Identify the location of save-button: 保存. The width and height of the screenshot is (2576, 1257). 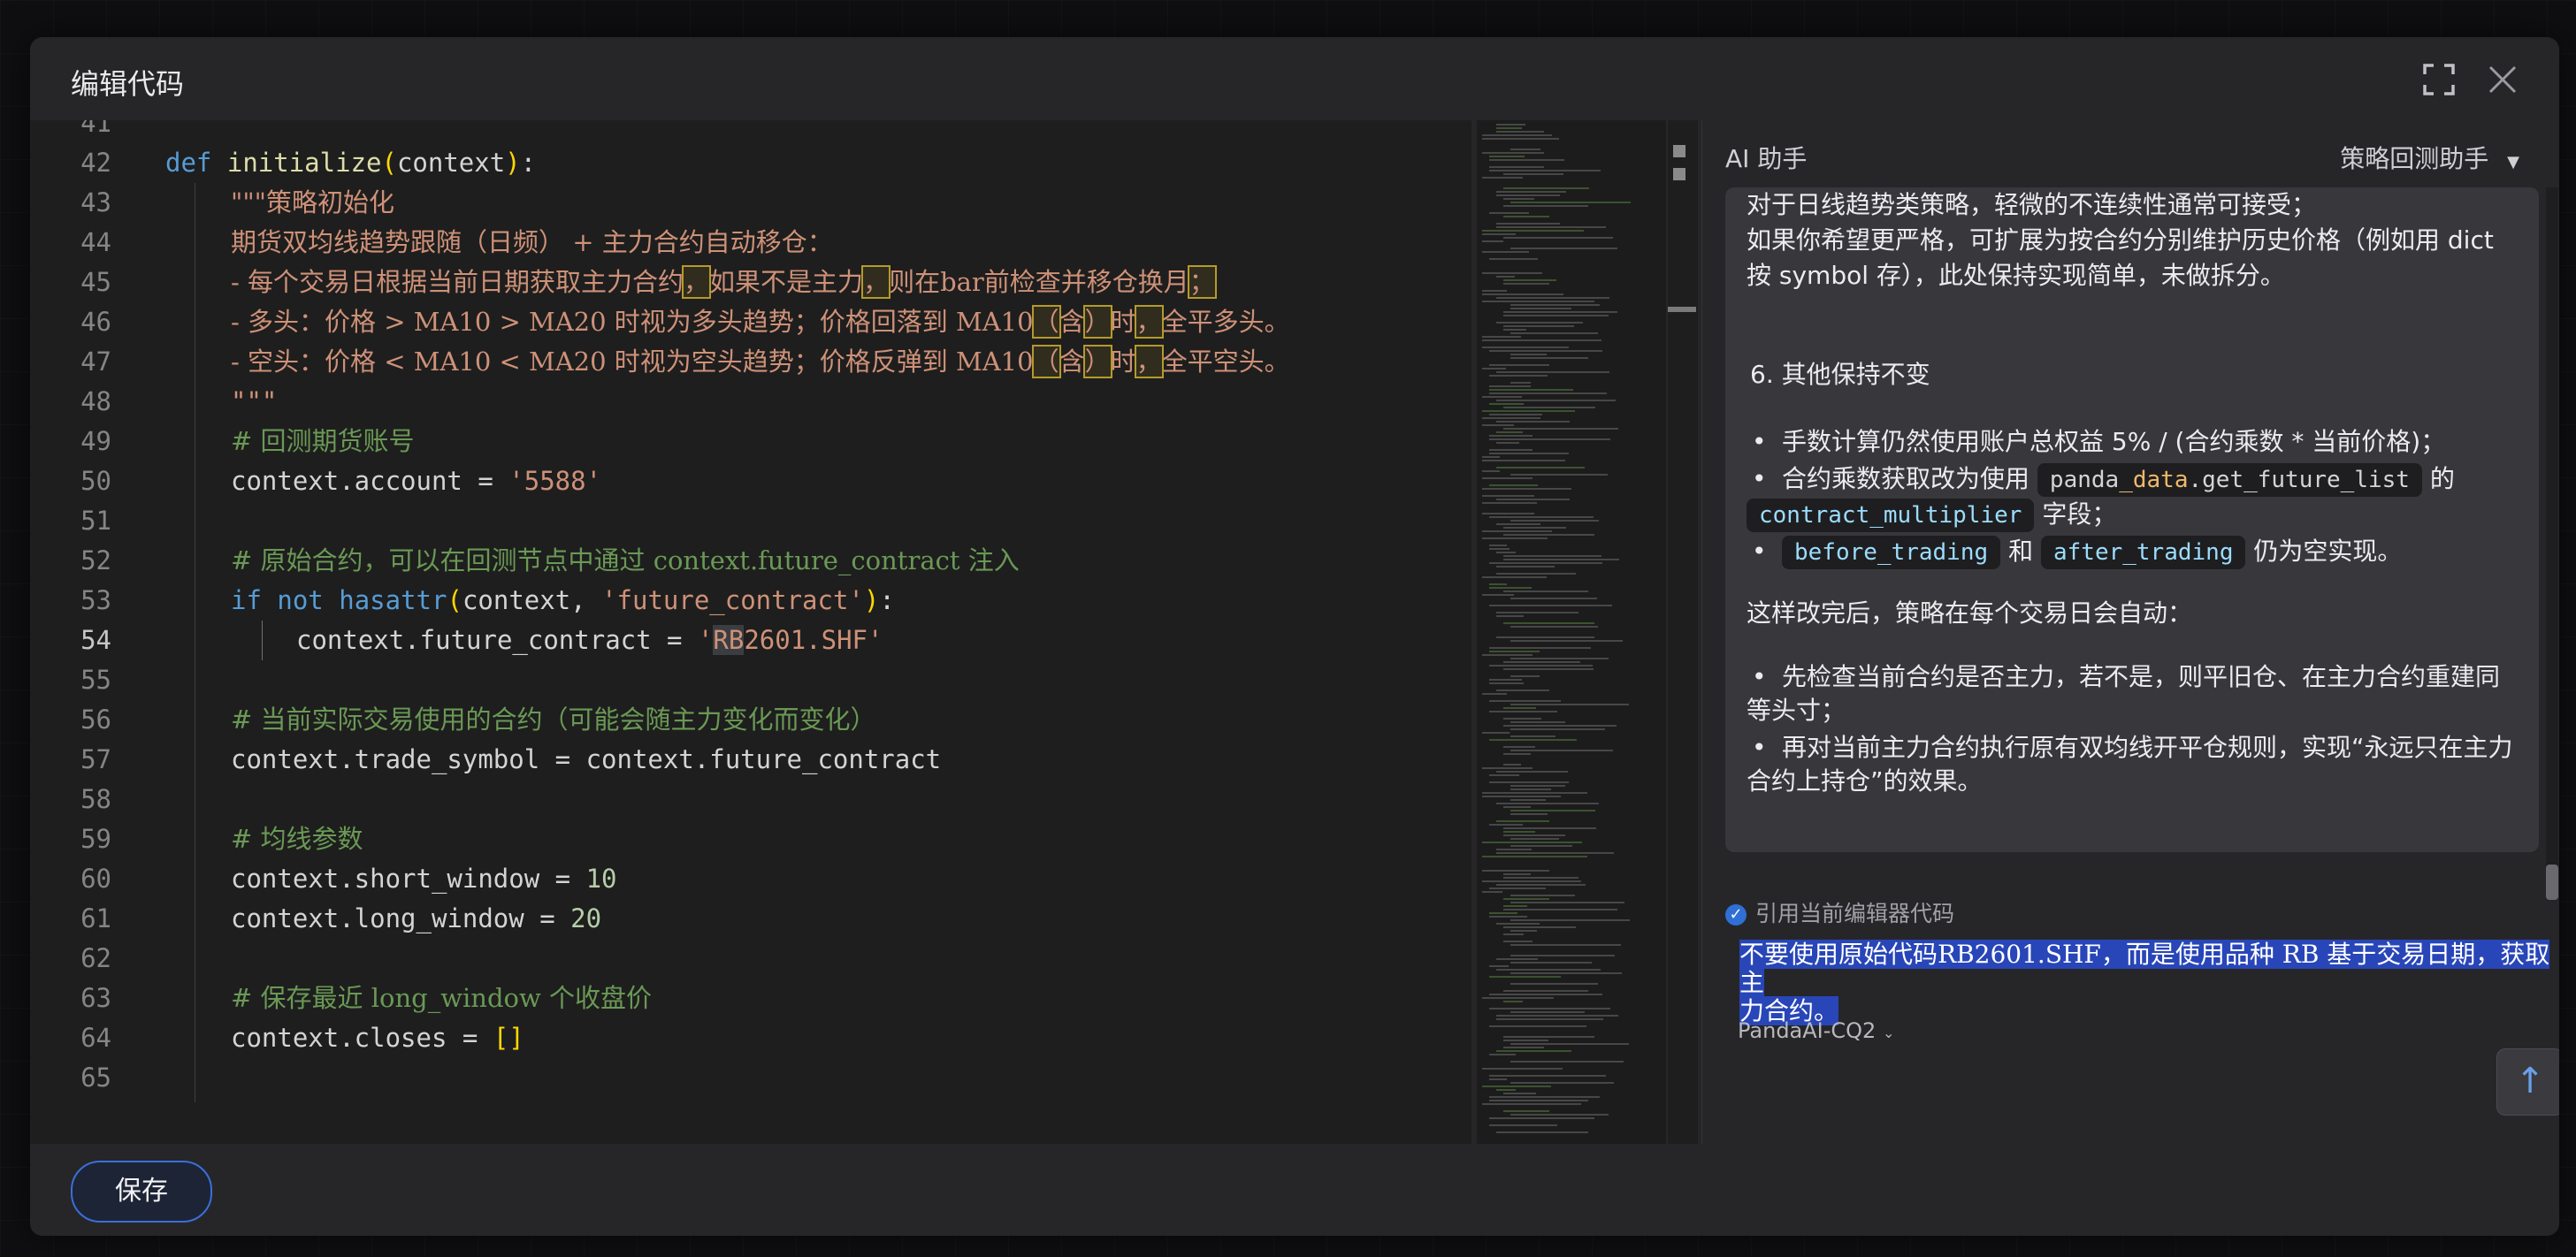
(141, 1192).